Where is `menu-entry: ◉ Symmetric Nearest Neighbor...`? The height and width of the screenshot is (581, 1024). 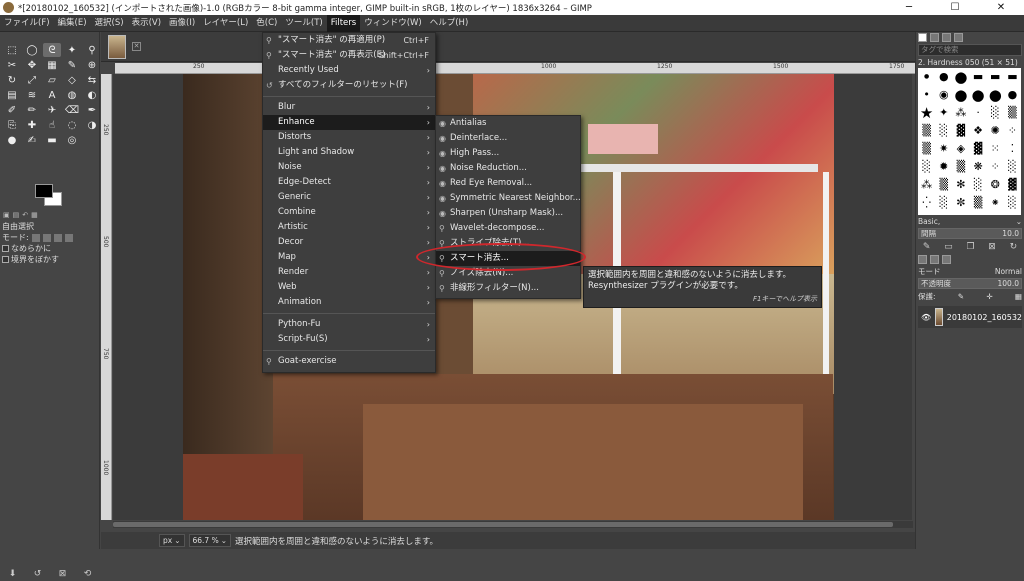 menu-entry: ◉ Symmetric Nearest Neighbor... is located at coordinates (508, 198).